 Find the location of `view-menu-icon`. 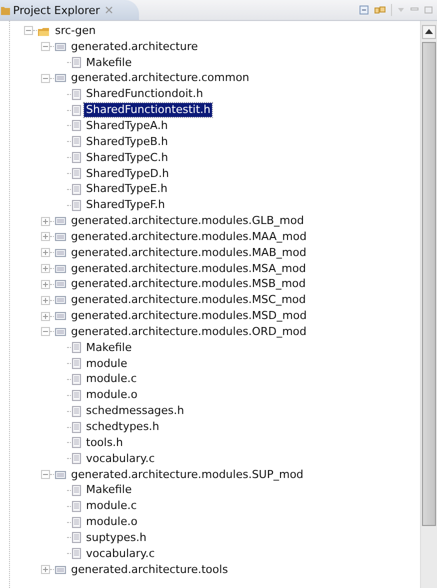

view-menu-icon is located at coordinates (401, 10).